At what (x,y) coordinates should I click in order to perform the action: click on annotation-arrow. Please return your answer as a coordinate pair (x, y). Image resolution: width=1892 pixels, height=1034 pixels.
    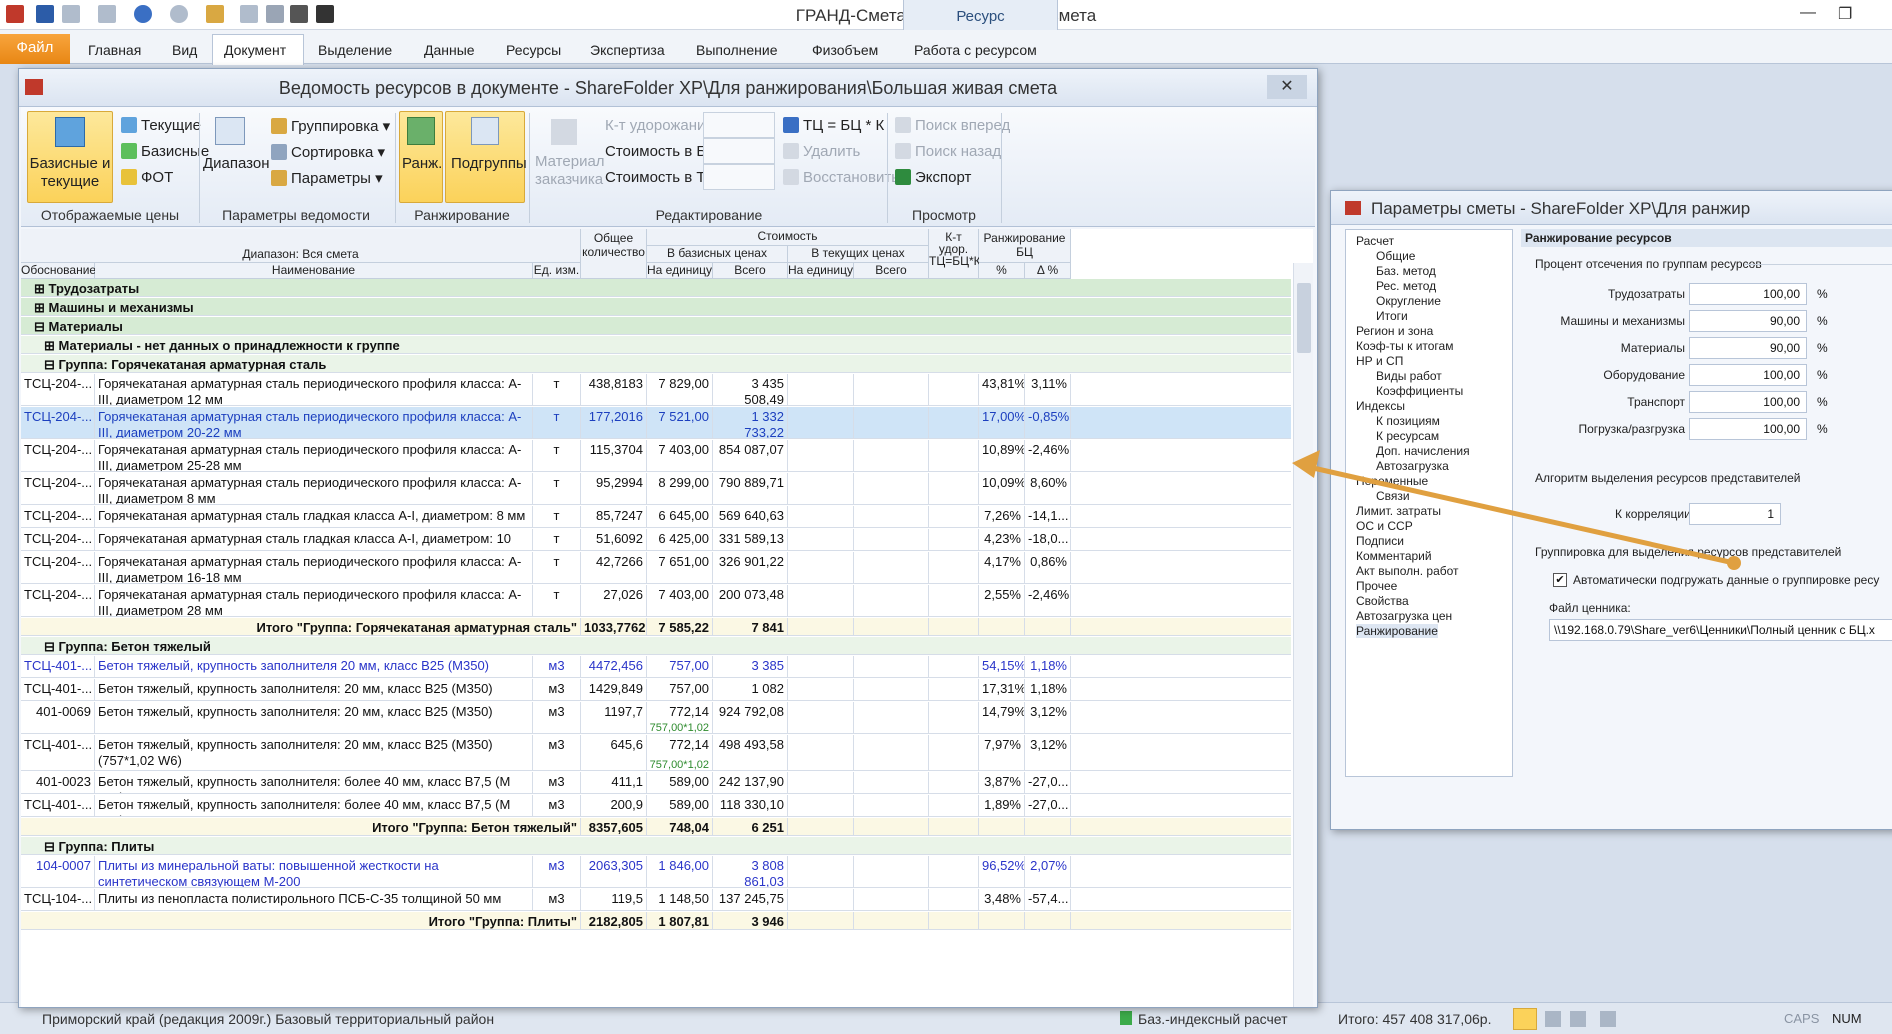
    Looking at the image, I should click on (1516, 510).